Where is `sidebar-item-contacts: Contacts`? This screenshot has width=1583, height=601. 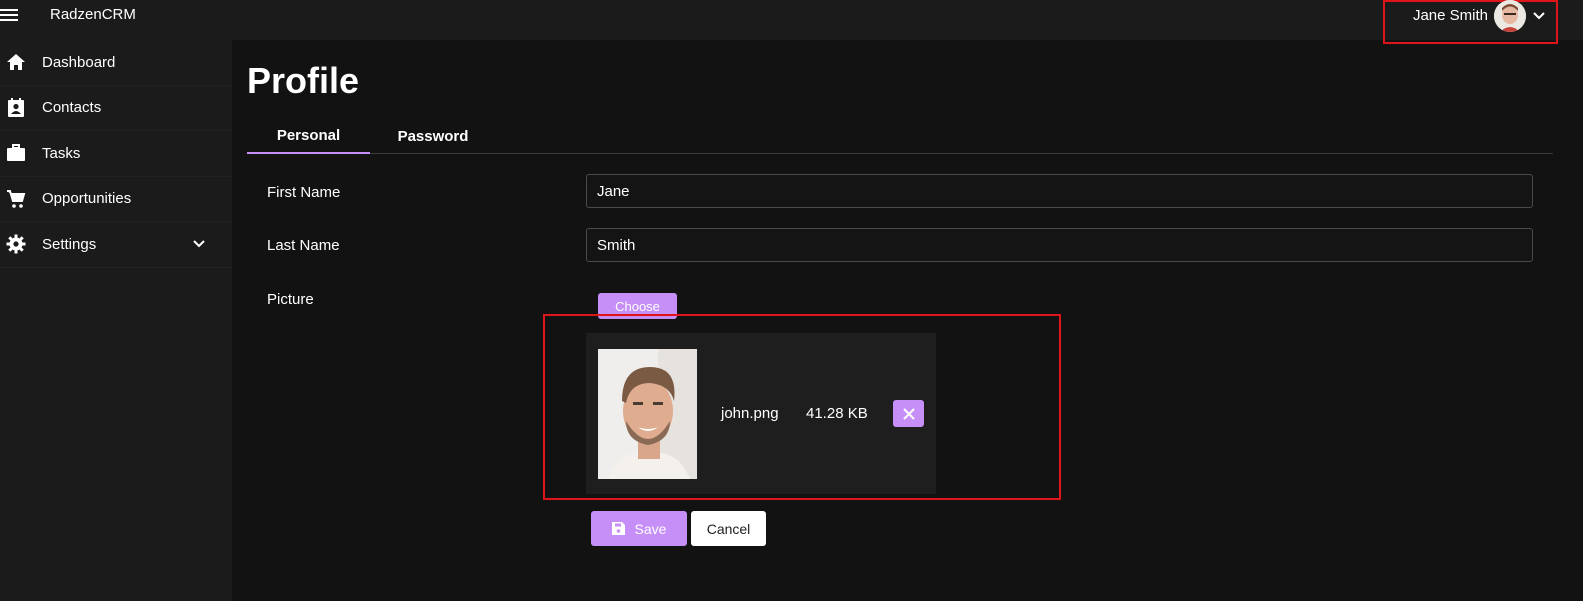
sidebar-item-contacts: Contacts is located at coordinates (116, 108).